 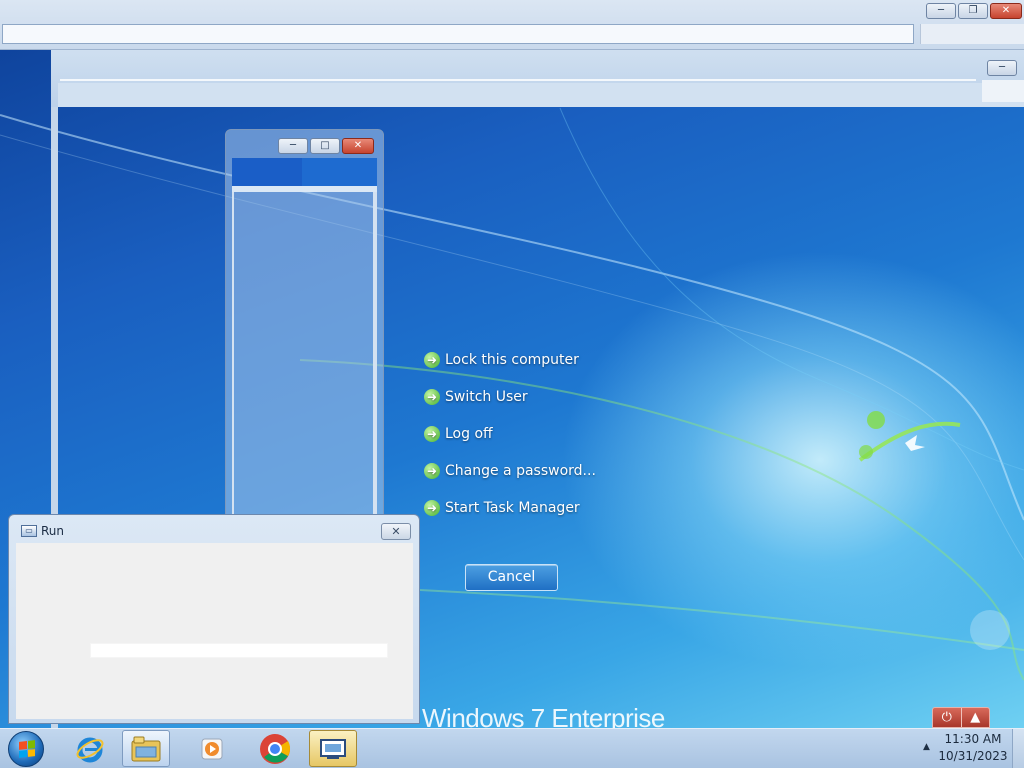 I want to click on chrome-taskbar-button, so click(x=275, y=748).